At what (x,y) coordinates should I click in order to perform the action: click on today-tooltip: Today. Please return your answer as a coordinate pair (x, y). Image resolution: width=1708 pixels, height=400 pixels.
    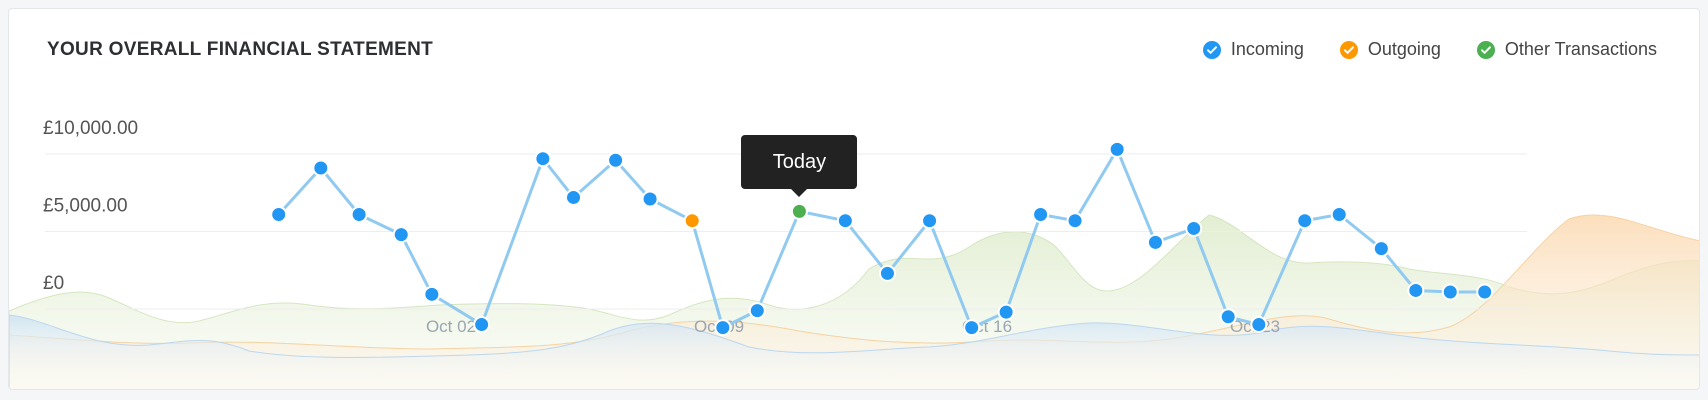
    Looking at the image, I should click on (799, 166).